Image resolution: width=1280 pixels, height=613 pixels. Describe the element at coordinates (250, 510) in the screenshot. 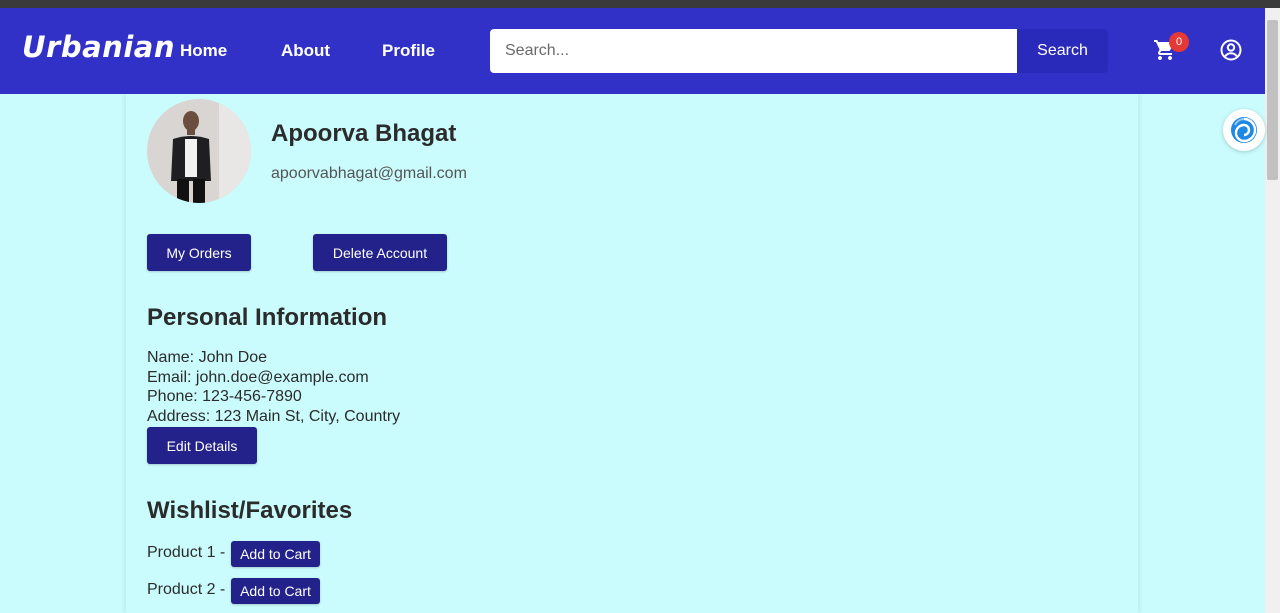

I see `wishlist-heading: Wishlist/Favorites` at that location.